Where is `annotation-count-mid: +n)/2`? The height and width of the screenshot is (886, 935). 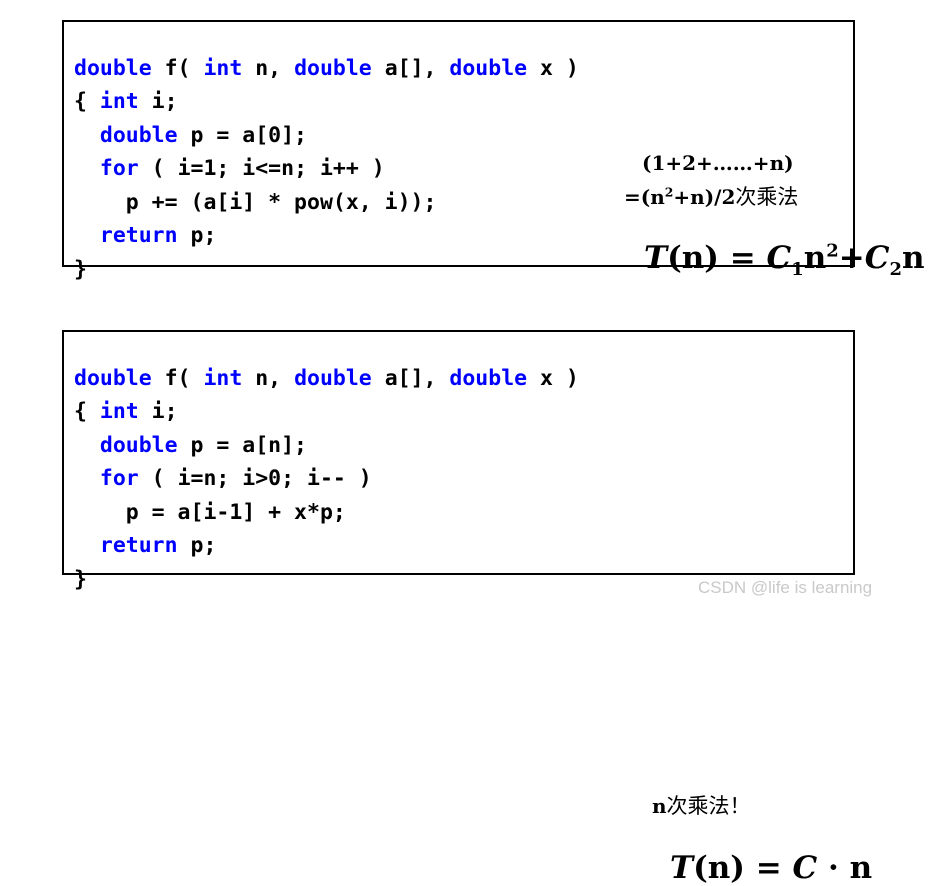
annotation-count-mid: +n)/2 is located at coordinates (704, 197).